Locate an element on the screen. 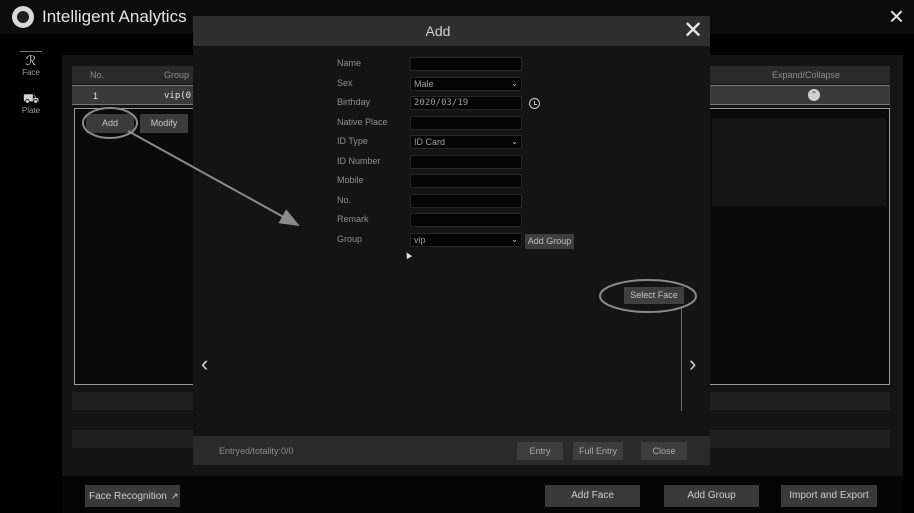  close-icon: ✕ is located at coordinates (693, 31).